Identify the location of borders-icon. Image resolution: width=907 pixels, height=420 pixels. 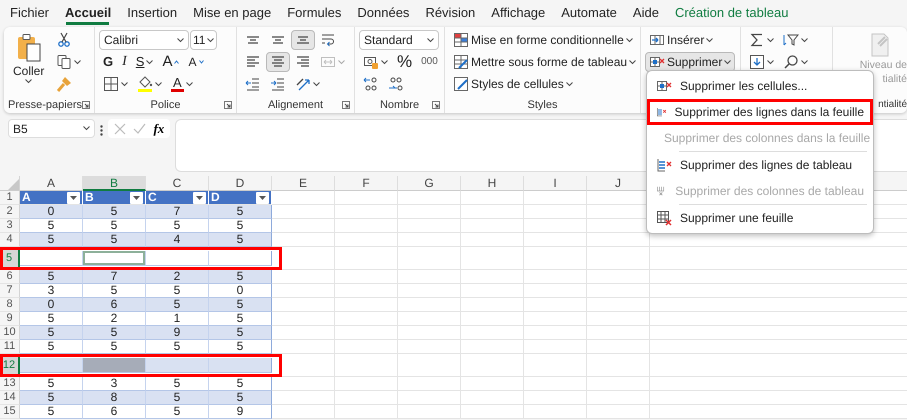
(111, 84).